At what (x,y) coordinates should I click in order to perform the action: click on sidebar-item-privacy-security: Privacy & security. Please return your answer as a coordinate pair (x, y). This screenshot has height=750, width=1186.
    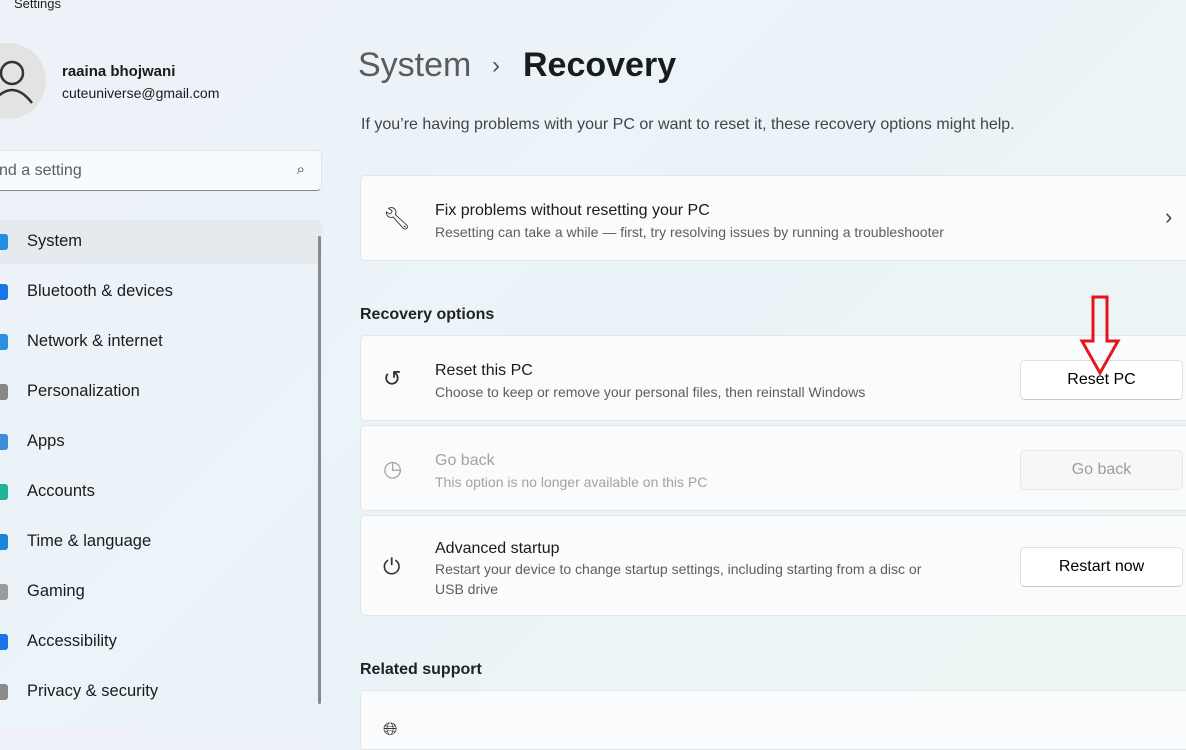
    Looking at the image, I should click on (161, 692).